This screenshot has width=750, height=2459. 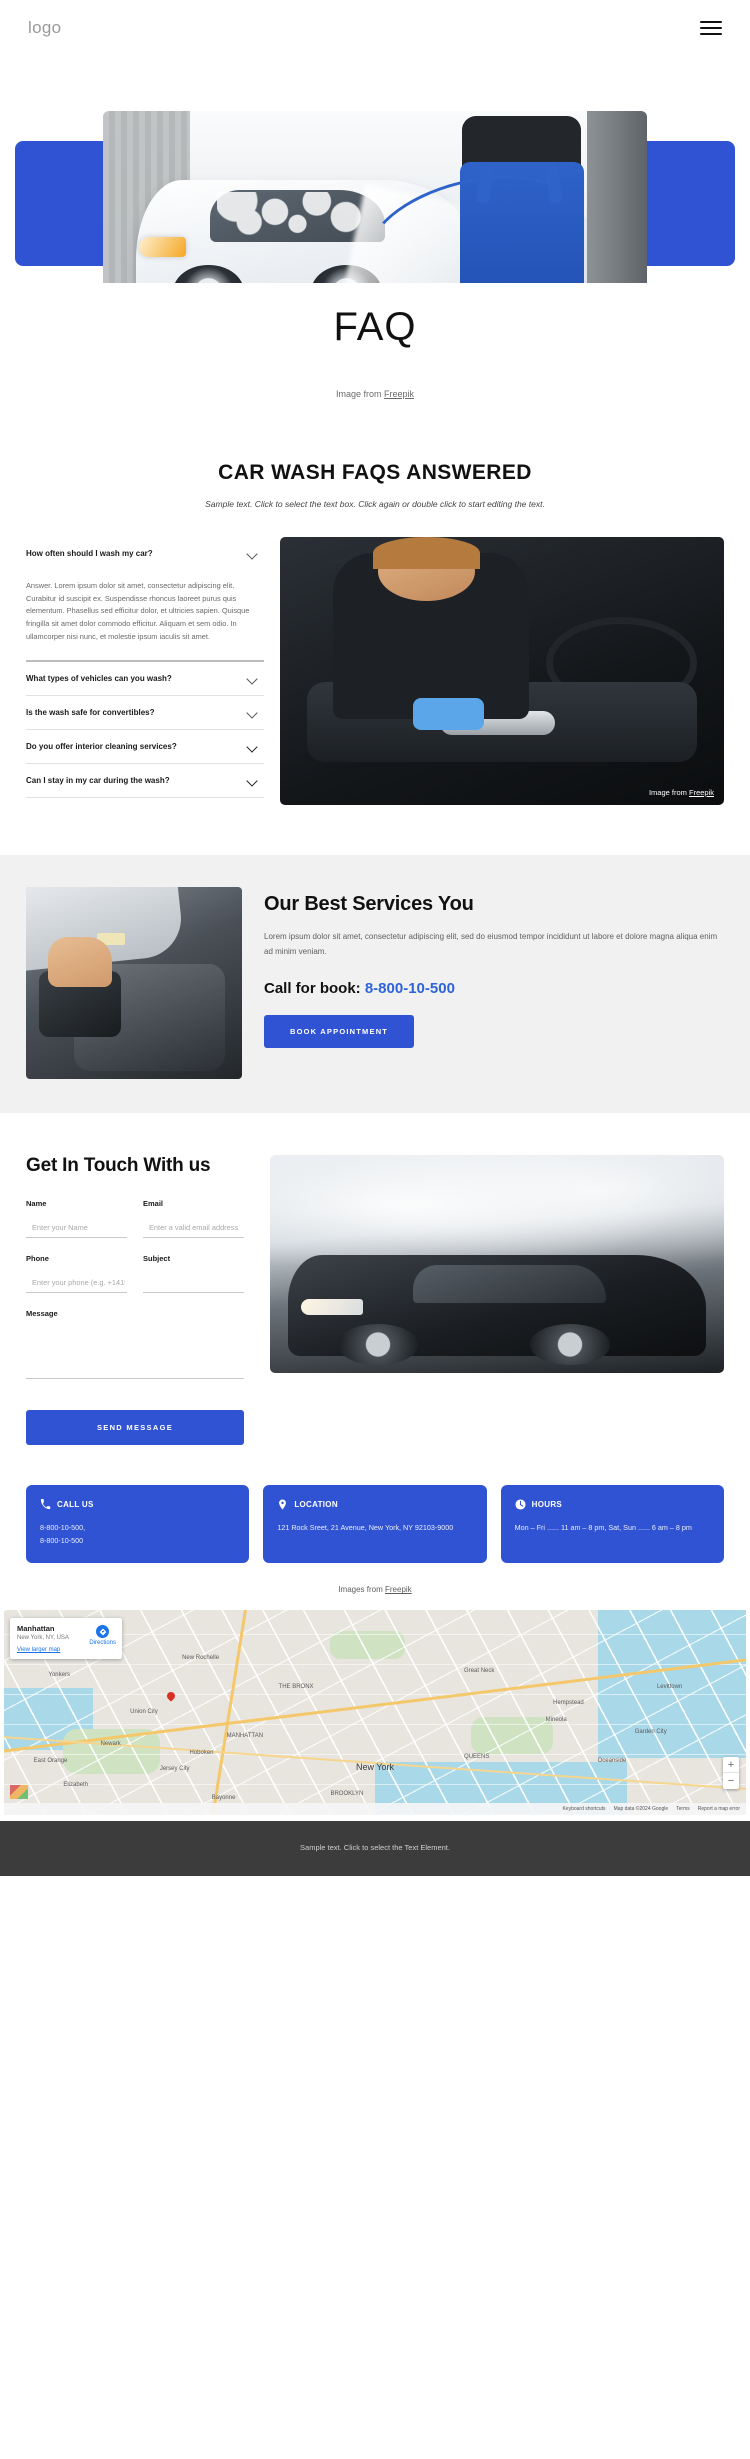 I want to click on contact-image-carwash, so click(x=497, y=1264).